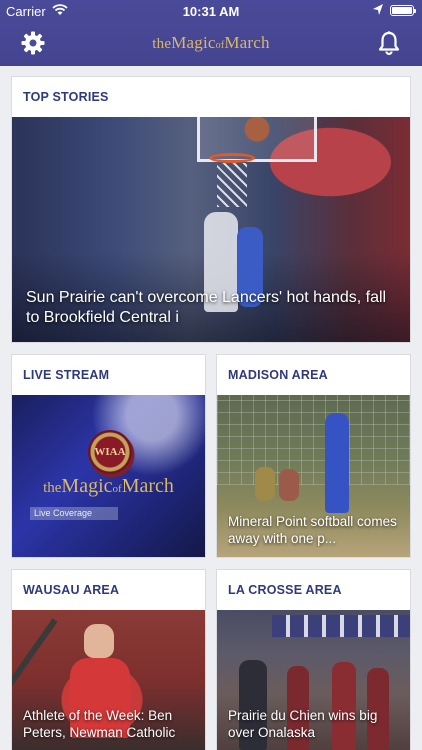  What do you see at coordinates (337, 463) in the screenshot?
I see `player-graphic` at bounding box center [337, 463].